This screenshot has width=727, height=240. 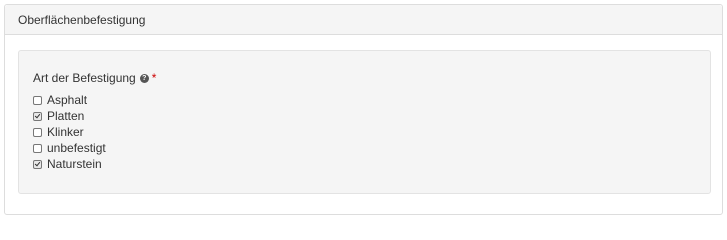 I want to click on option-unbefestigt: unbefestigt, so click(x=69, y=148).